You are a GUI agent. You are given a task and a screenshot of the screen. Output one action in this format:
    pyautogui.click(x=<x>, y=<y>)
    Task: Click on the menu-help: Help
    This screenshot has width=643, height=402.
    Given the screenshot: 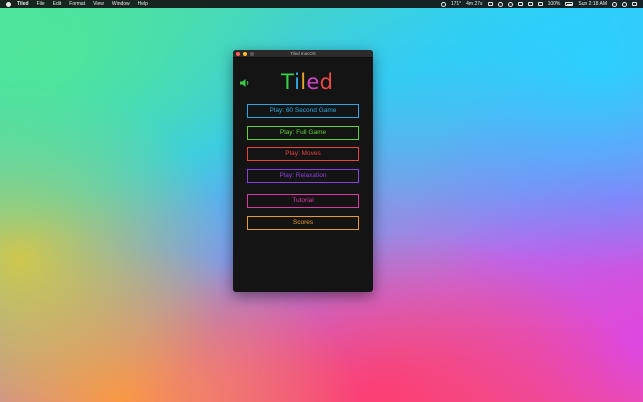 What is the action you would take?
    pyautogui.click(x=143, y=4)
    